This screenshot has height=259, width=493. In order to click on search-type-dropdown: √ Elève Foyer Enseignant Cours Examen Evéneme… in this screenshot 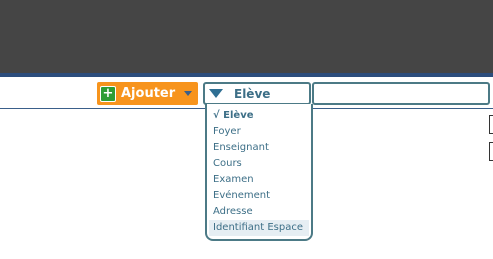, I will do `click(259, 172)`.